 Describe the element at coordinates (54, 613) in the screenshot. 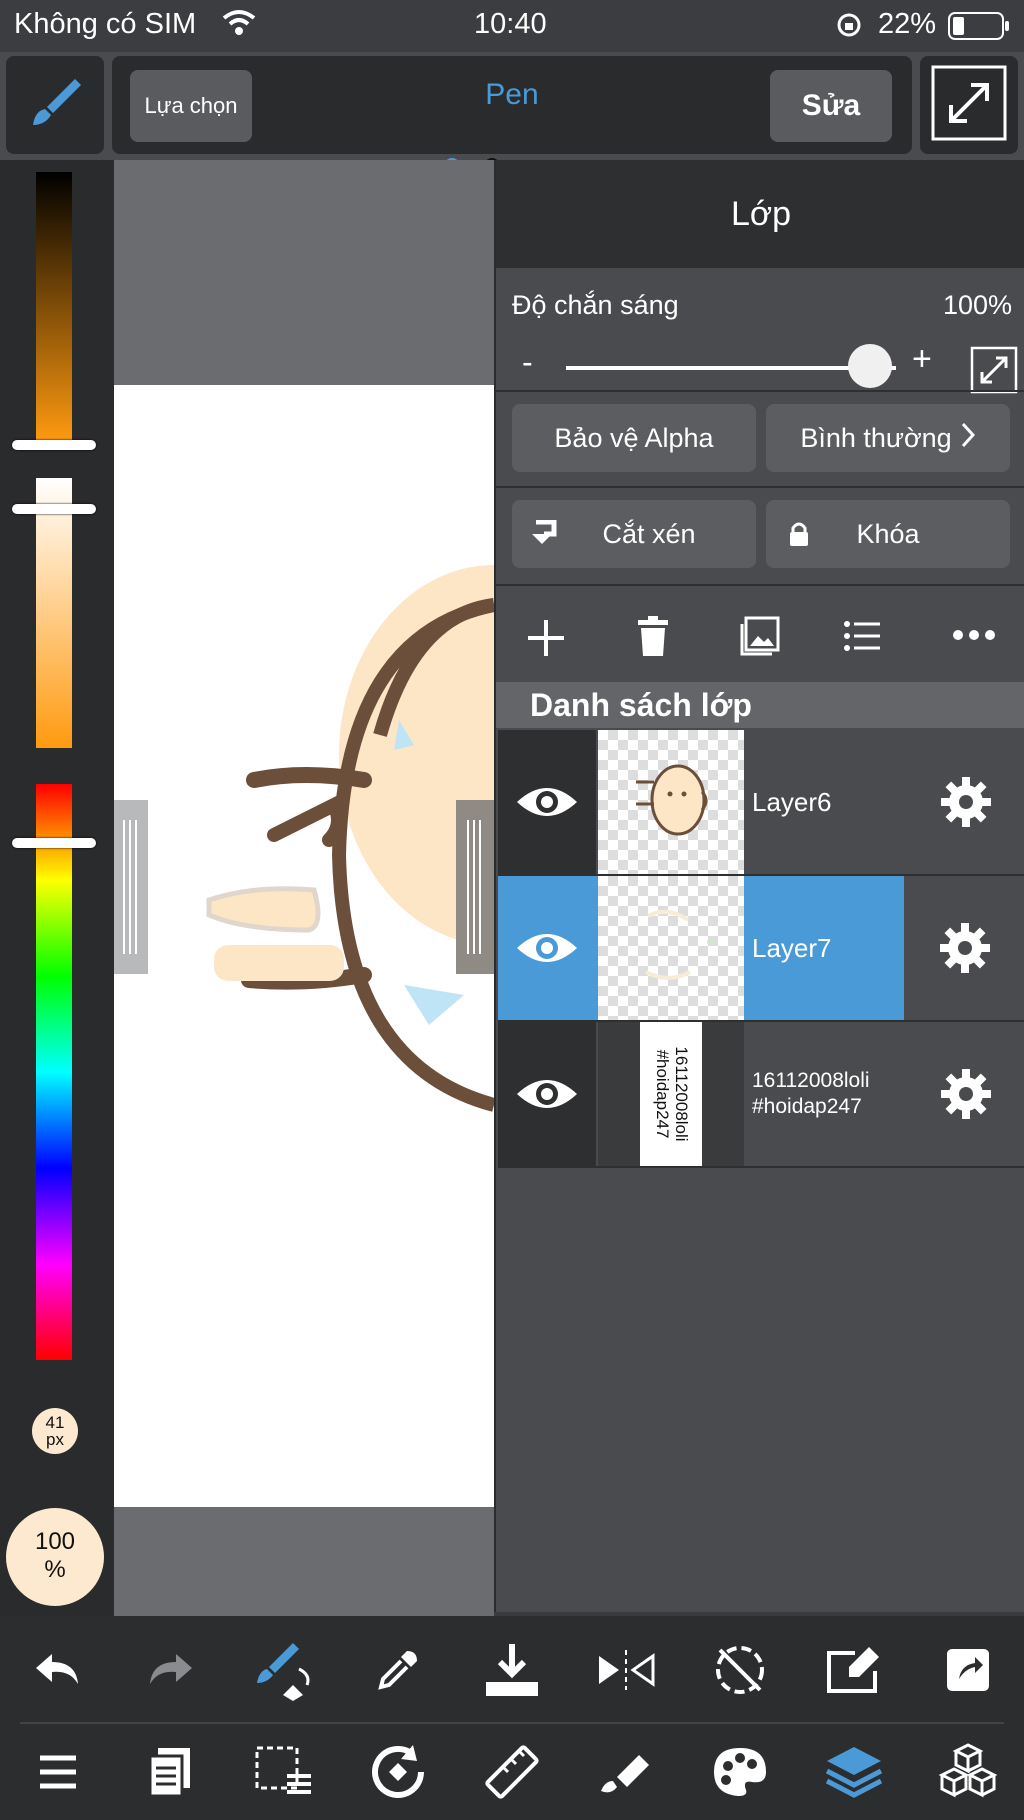

I see `saturation-slider` at that location.